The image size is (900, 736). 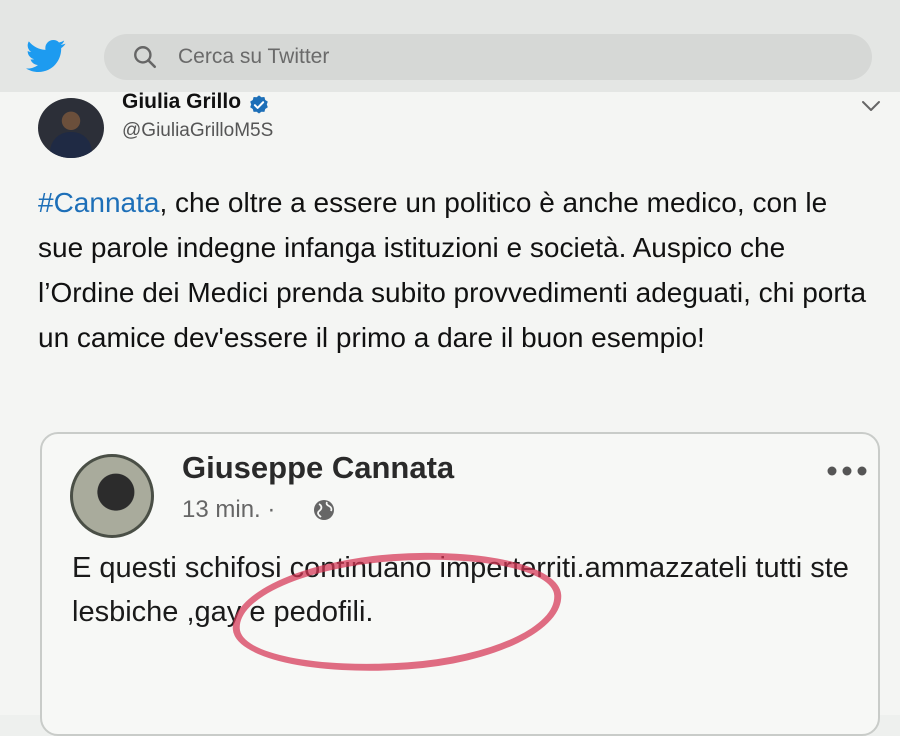 What do you see at coordinates (181, 102) in the screenshot?
I see `author-name: Giulia Grillo` at bounding box center [181, 102].